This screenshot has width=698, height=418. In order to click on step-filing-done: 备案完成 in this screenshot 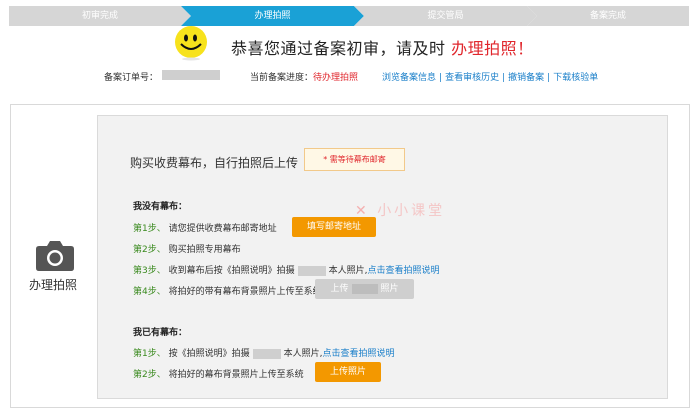, I will do `click(608, 16)`.